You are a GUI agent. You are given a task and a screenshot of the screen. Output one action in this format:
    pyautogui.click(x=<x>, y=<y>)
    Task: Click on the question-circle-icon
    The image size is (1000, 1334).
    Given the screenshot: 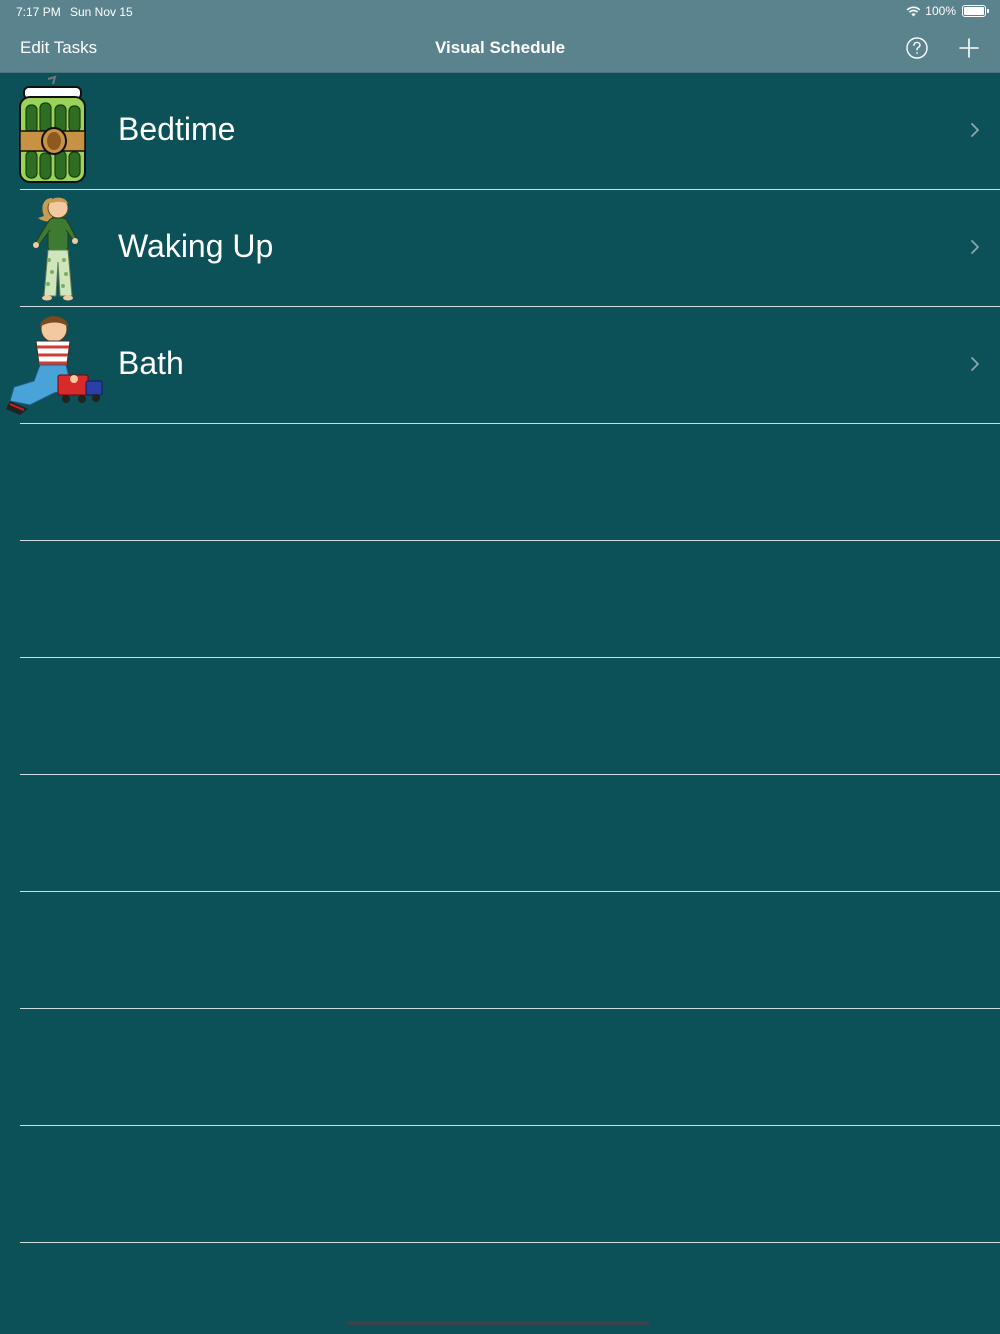 What is the action you would take?
    pyautogui.click(x=917, y=48)
    